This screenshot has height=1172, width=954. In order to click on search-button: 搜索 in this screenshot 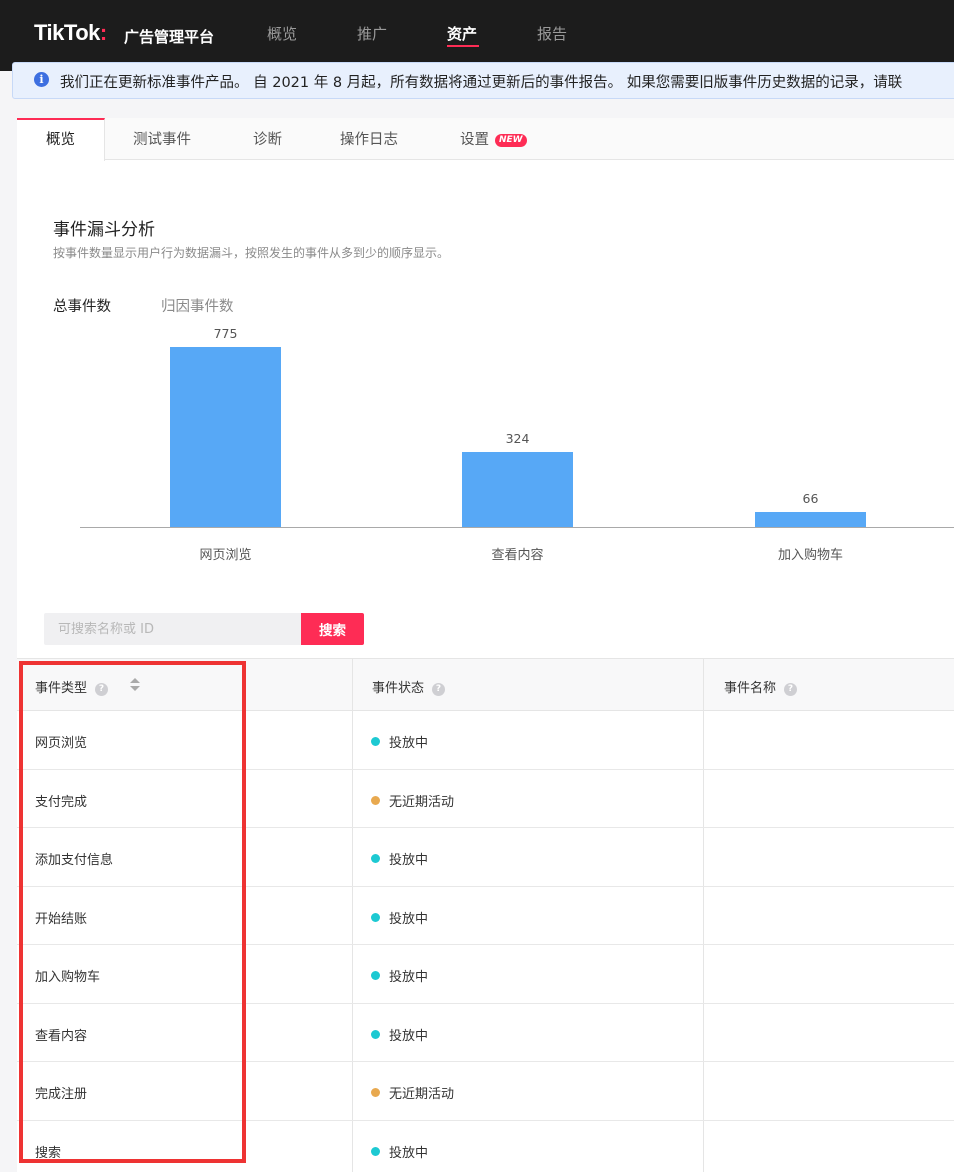, I will do `click(332, 629)`.